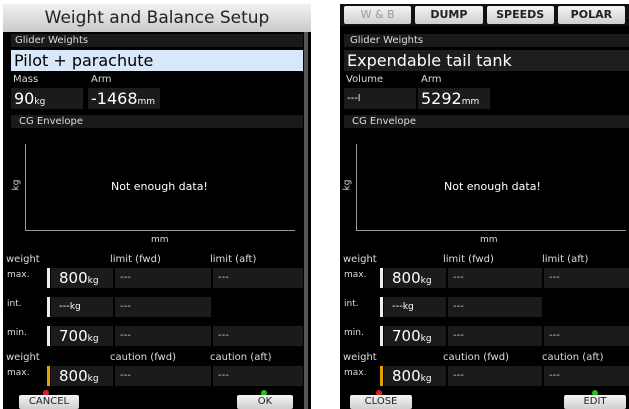 Image resolution: width=629 pixels, height=409 pixels. Describe the element at coordinates (47, 98) in the screenshot. I see `mass-field: 90kg` at that location.